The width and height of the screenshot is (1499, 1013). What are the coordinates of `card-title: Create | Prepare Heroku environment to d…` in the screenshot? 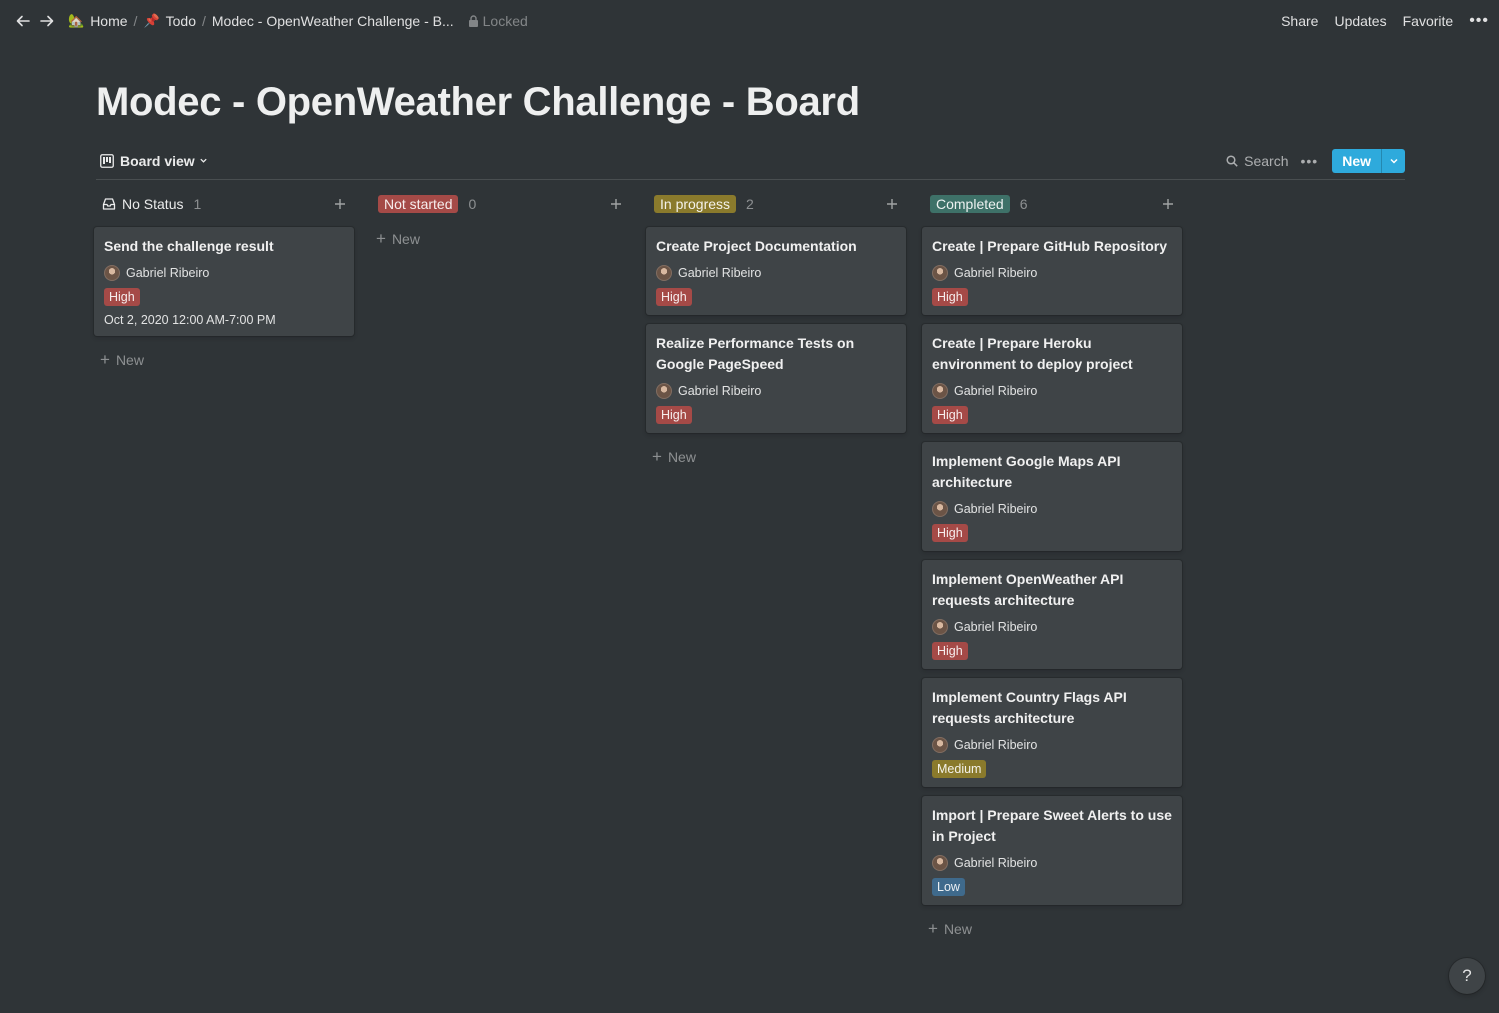 It's located at (1032, 353).